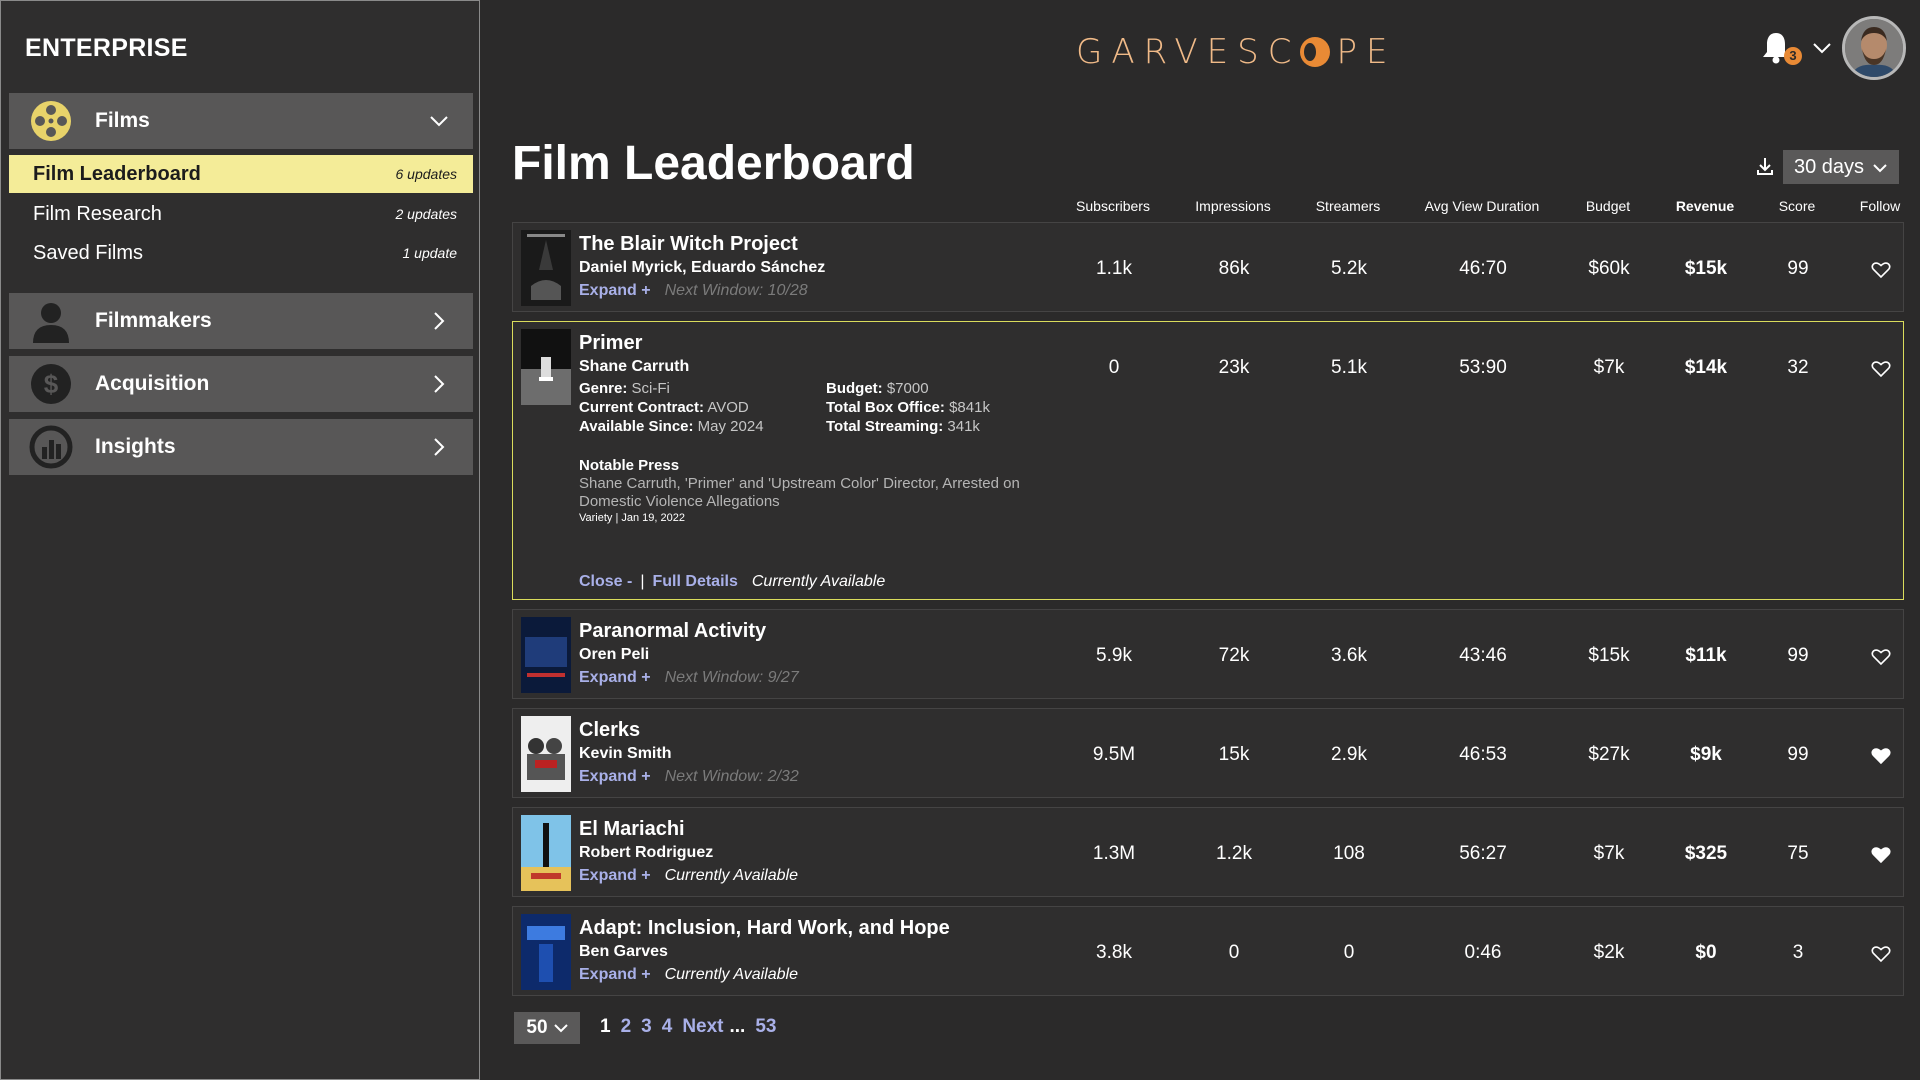 The height and width of the screenshot is (1080, 1920). What do you see at coordinates (430, 253) in the screenshot?
I see `update-count: 1 update` at bounding box center [430, 253].